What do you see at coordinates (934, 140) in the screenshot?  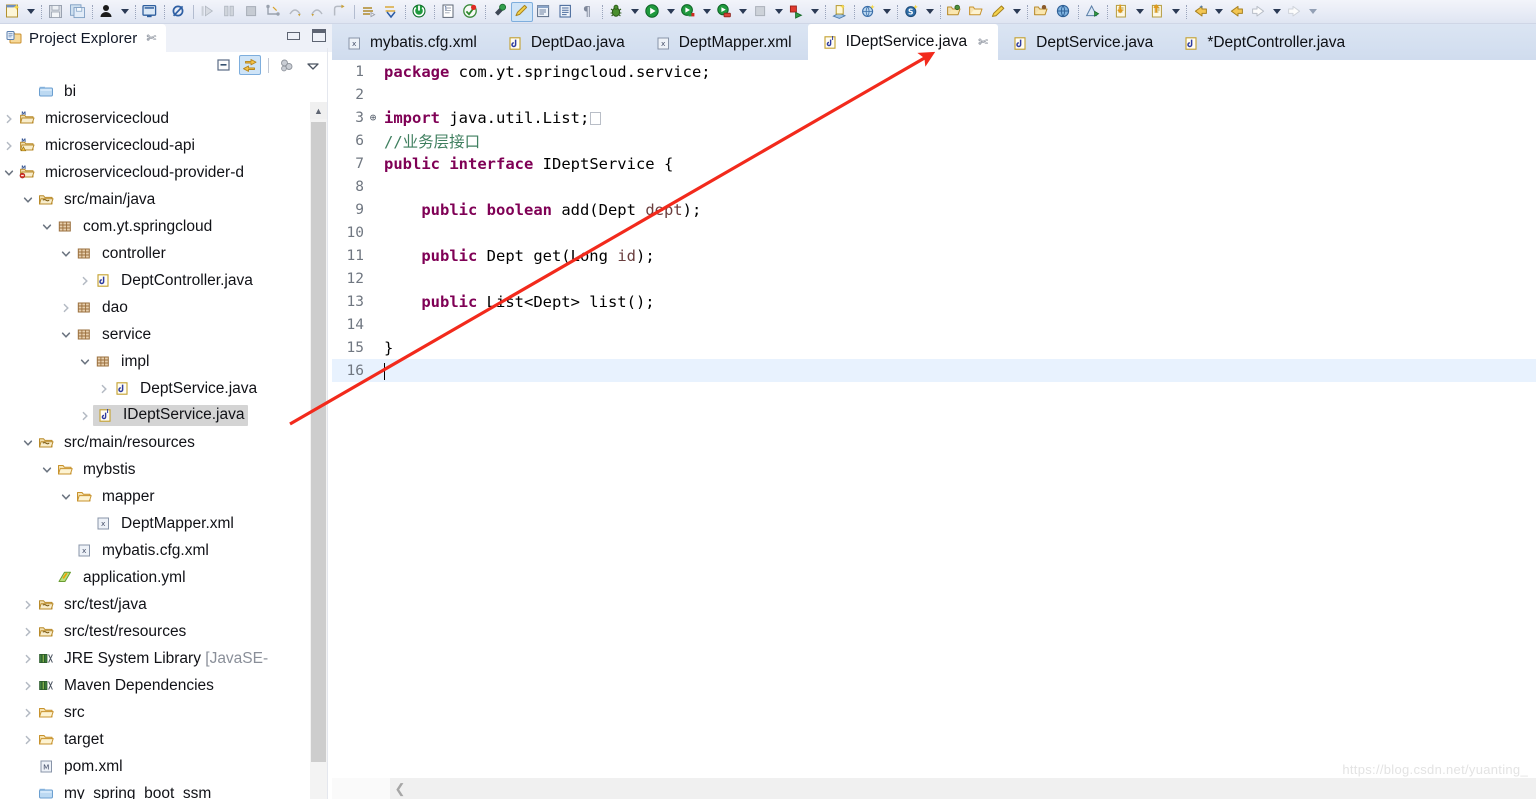 I see `code-line: 6 //业务层接口` at bounding box center [934, 140].